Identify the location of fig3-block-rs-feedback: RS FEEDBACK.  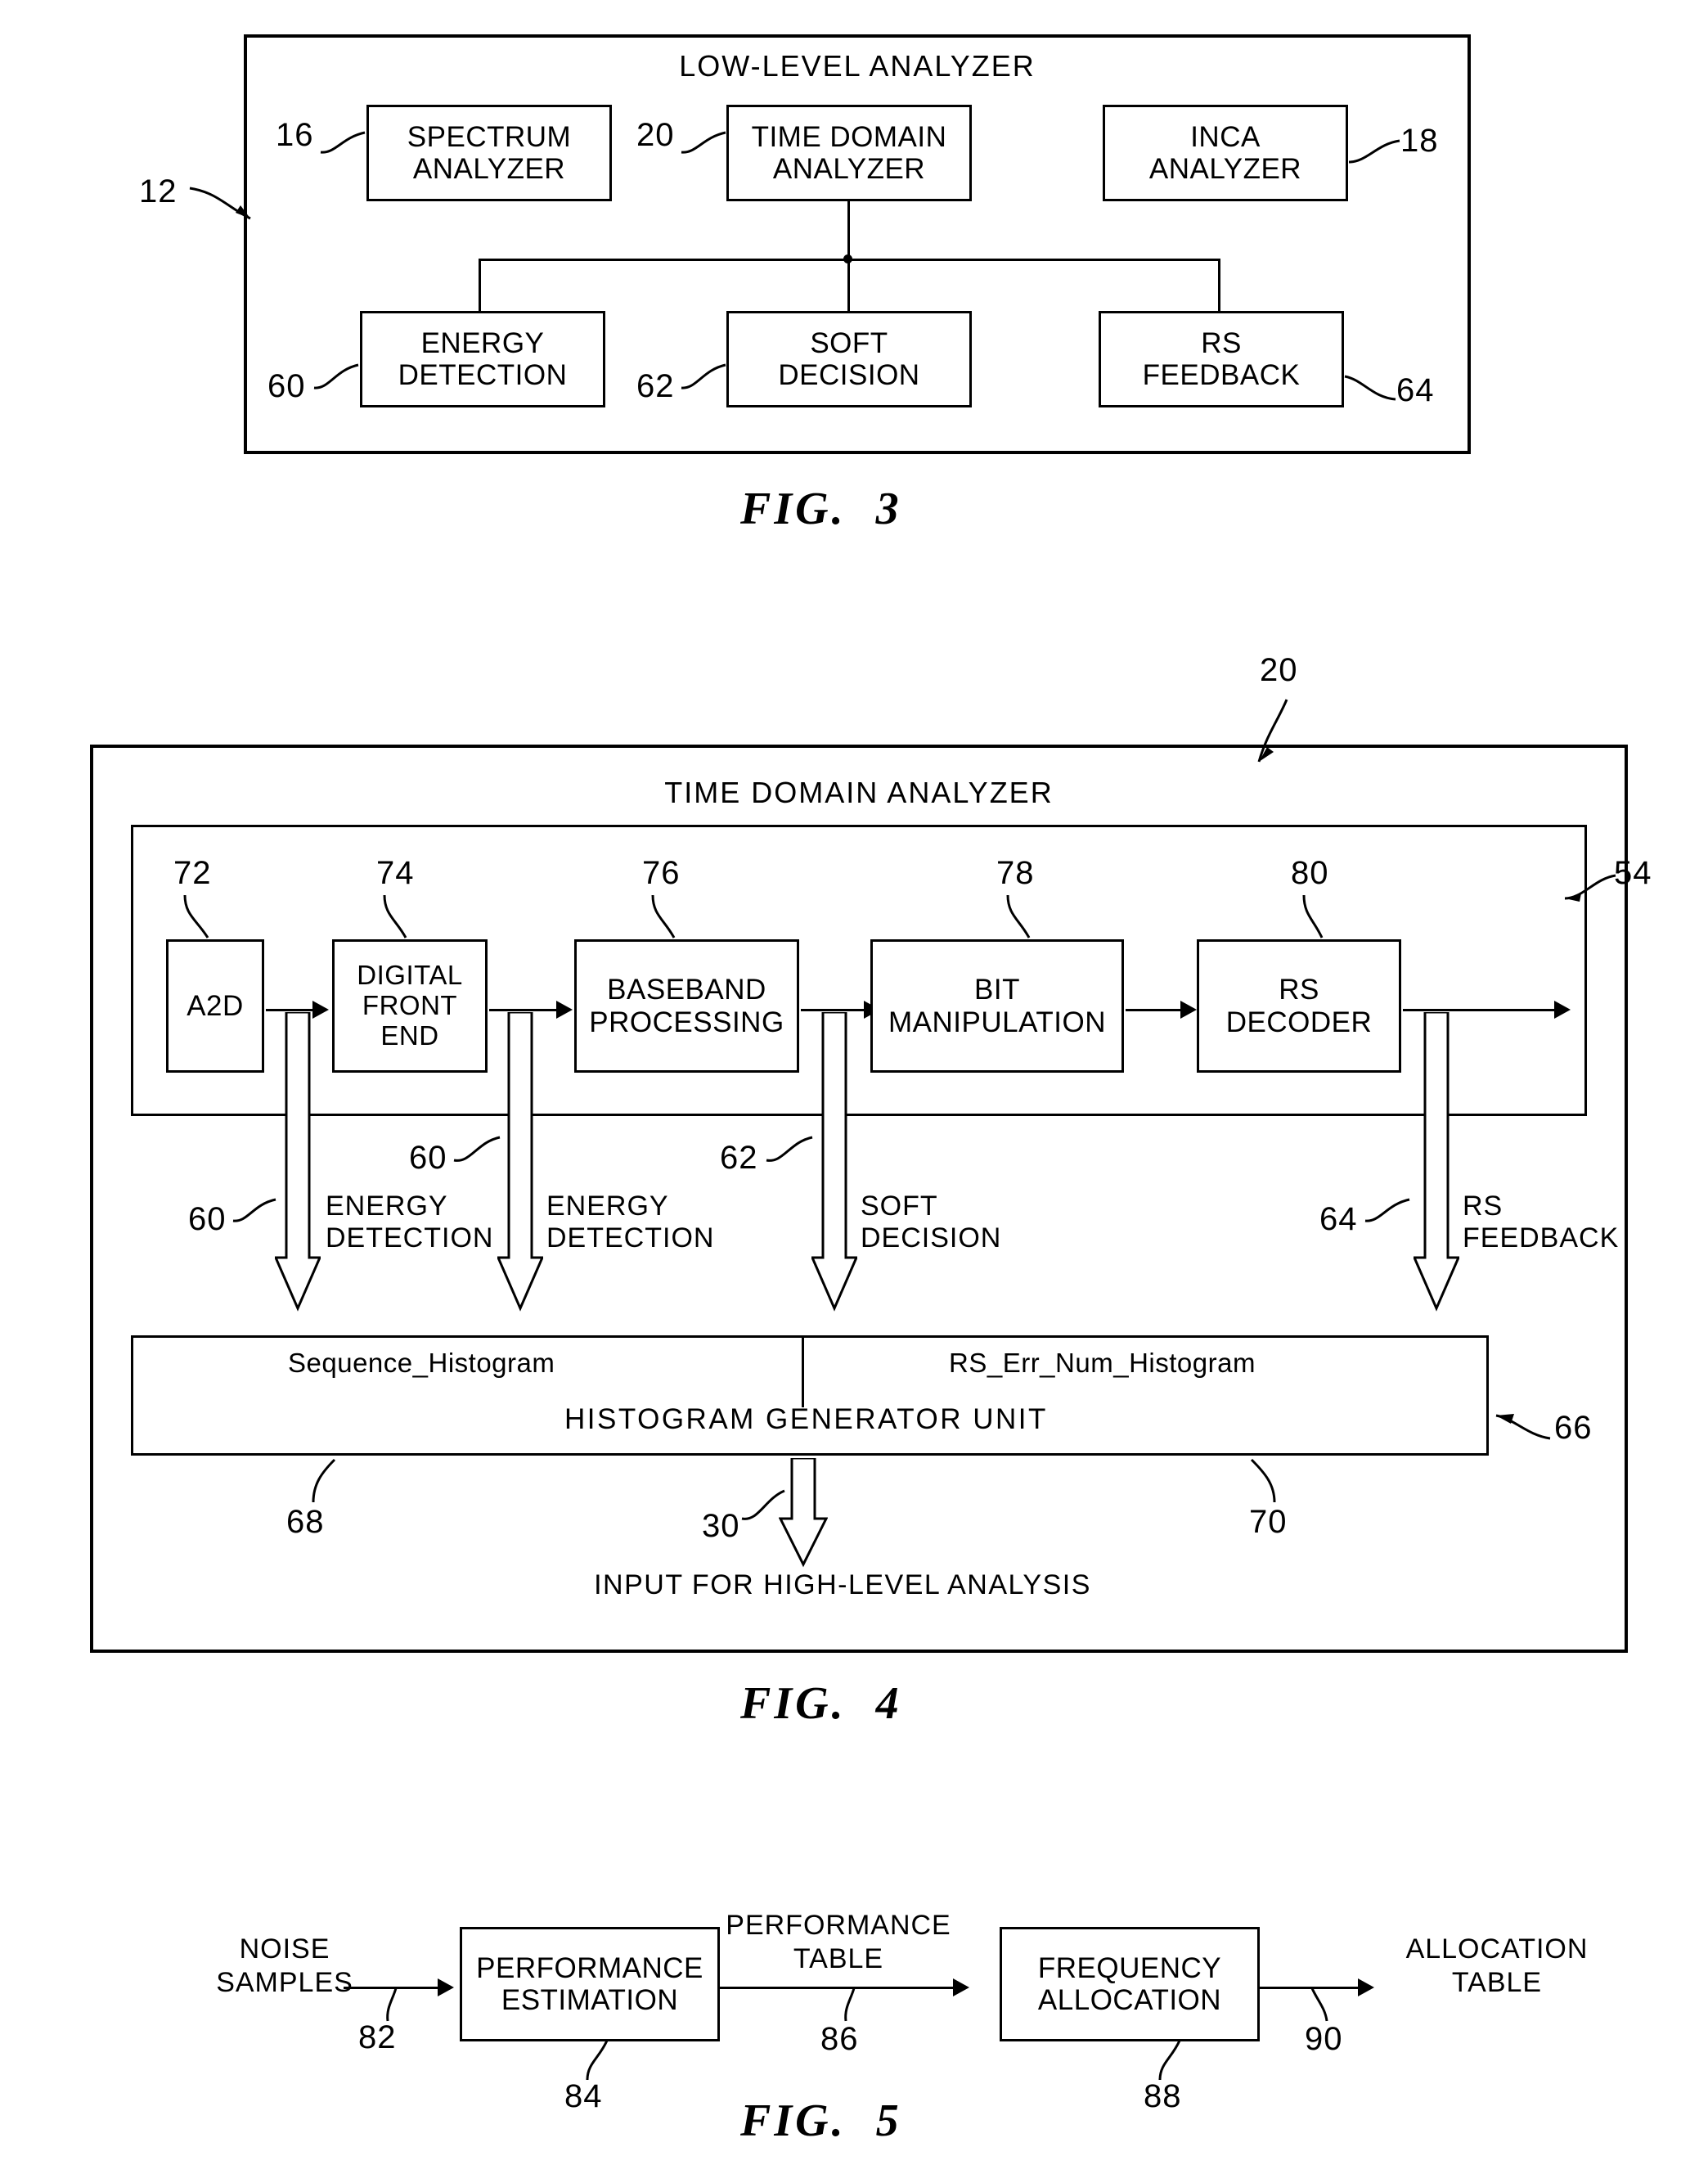
(1221, 359).